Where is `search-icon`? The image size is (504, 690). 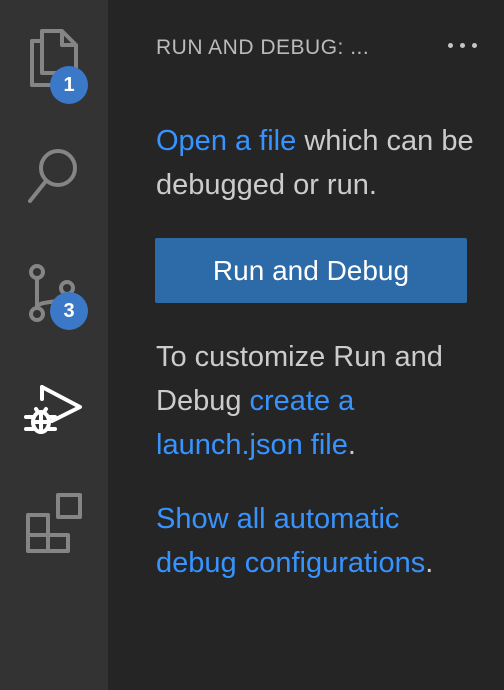 search-icon is located at coordinates (54, 176).